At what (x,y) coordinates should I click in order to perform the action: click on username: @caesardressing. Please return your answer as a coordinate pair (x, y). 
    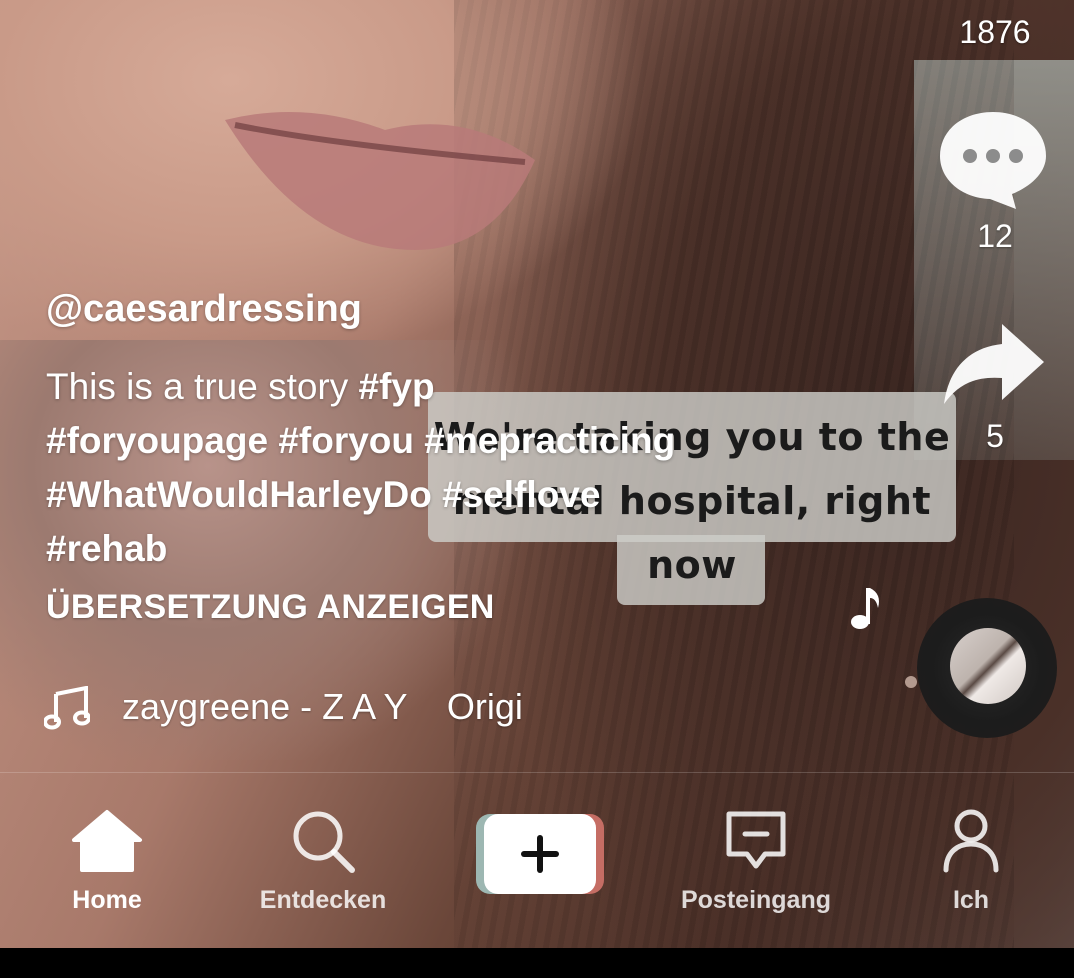
    Looking at the image, I should click on (204, 309).